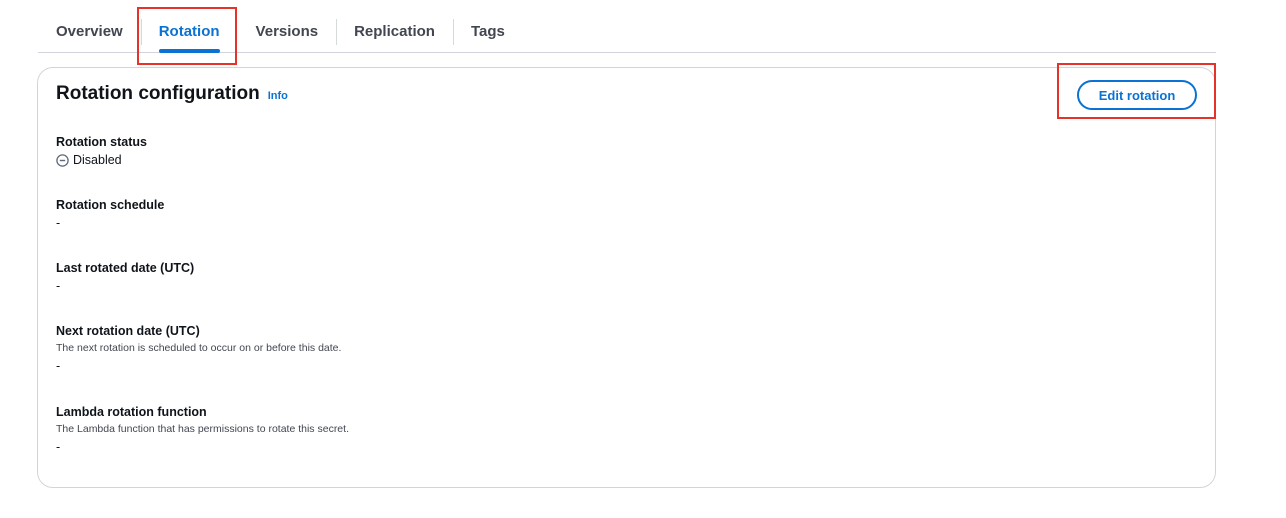  I want to click on panel-header: Rotation configuration Info, so click(172, 94).